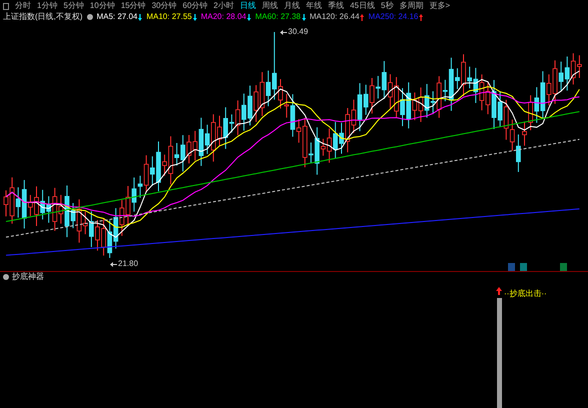 This screenshot has height=408, width=588. What do you see at coordinates (23, 6) in the screenshot?
I see `period-tab: 分时` at bounding box center [23, 6].